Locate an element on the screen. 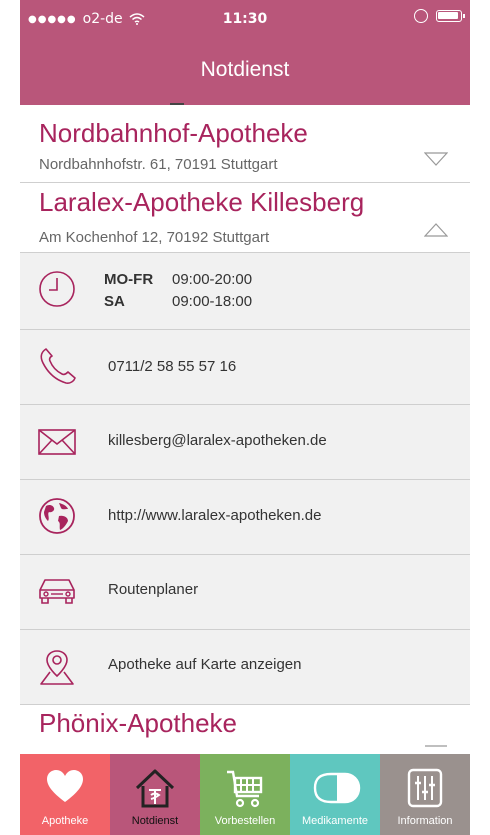 This screenshot has width=490, height=835. pharmacy-name: Phönix-Apotheke is located at coordinates (138, 723).